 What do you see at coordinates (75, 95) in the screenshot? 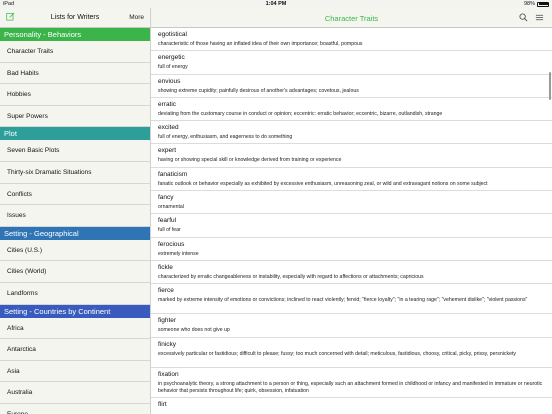
I see `sidebar-item: Hobbies` at bounding box center [75, 95].